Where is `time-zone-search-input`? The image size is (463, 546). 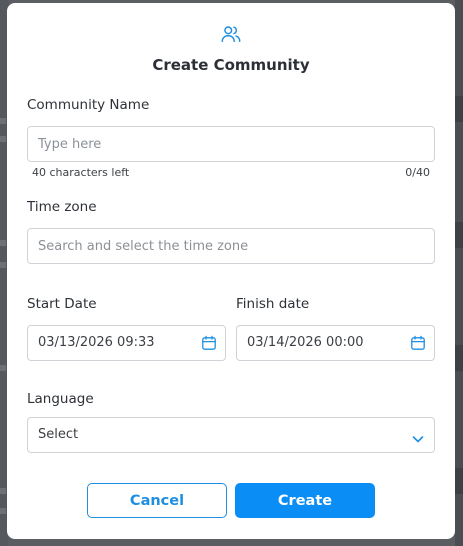
time-zone-search-input is located at coordinates (231, 246).